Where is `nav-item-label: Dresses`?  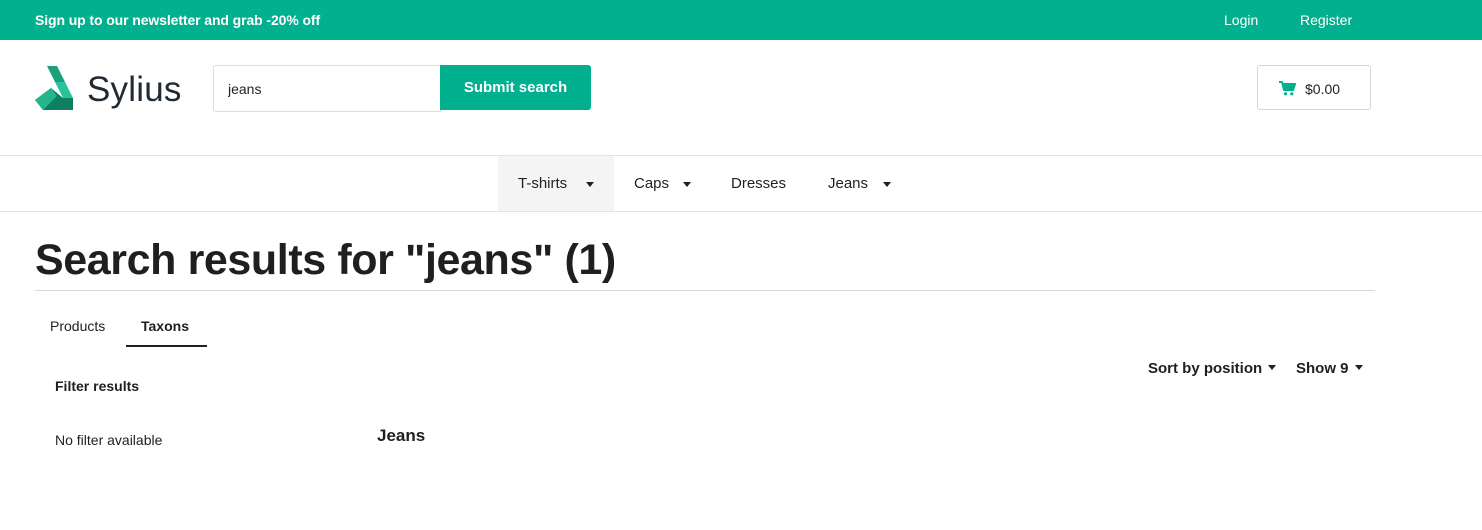 nav-item-label: Dresses is located at coordinates (759, 183).